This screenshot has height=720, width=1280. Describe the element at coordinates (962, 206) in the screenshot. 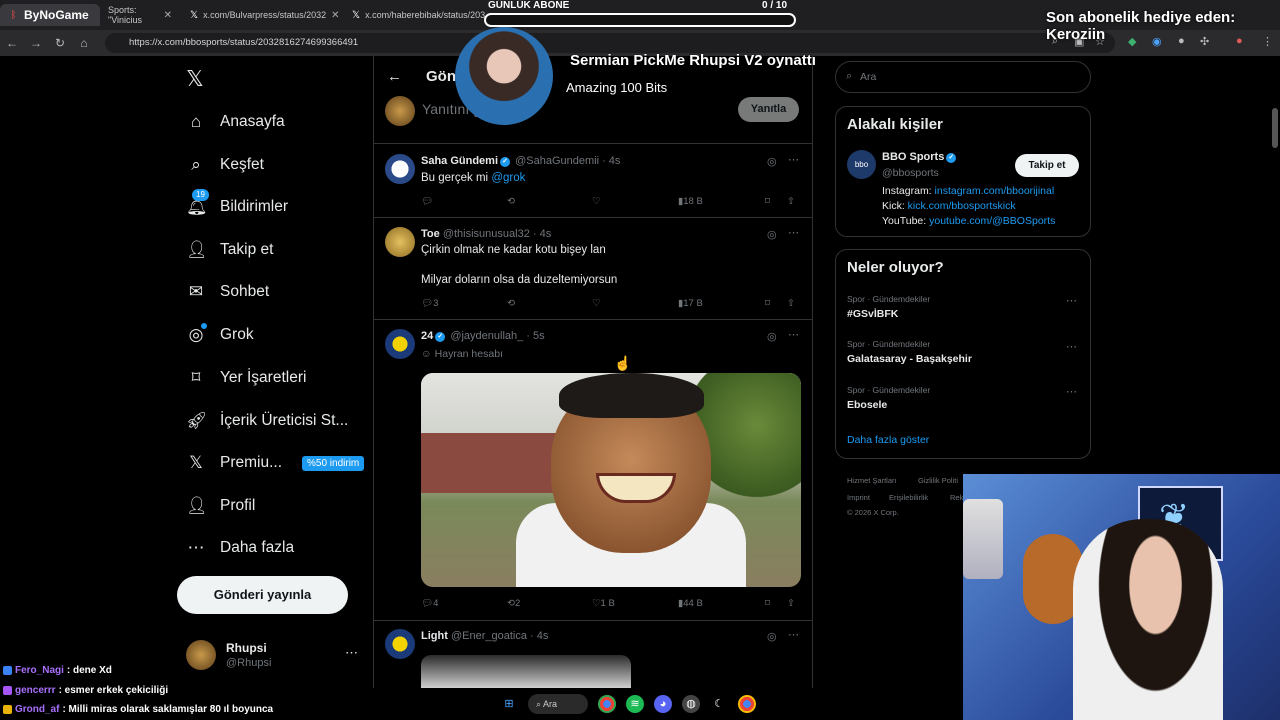

I see `bio-link: kick.com/bbosportskick` at that location.